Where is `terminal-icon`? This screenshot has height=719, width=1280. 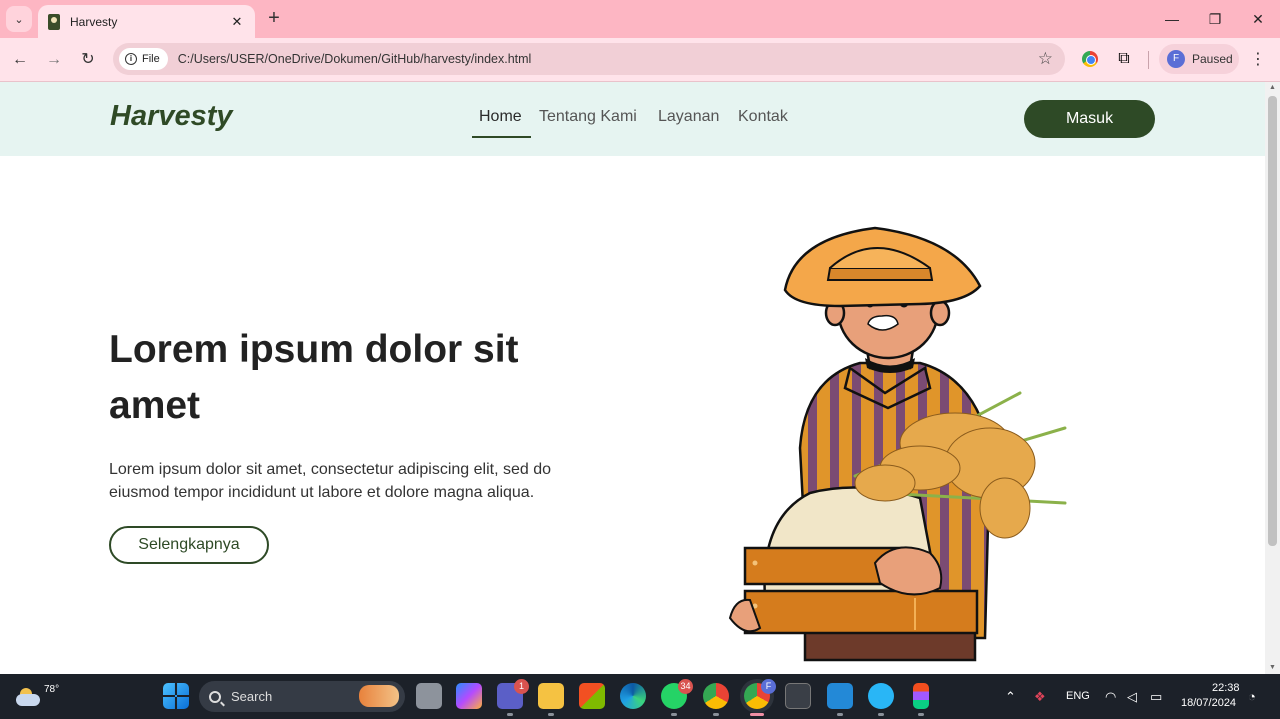
terminal-icon is located at coordinates (798, 696).